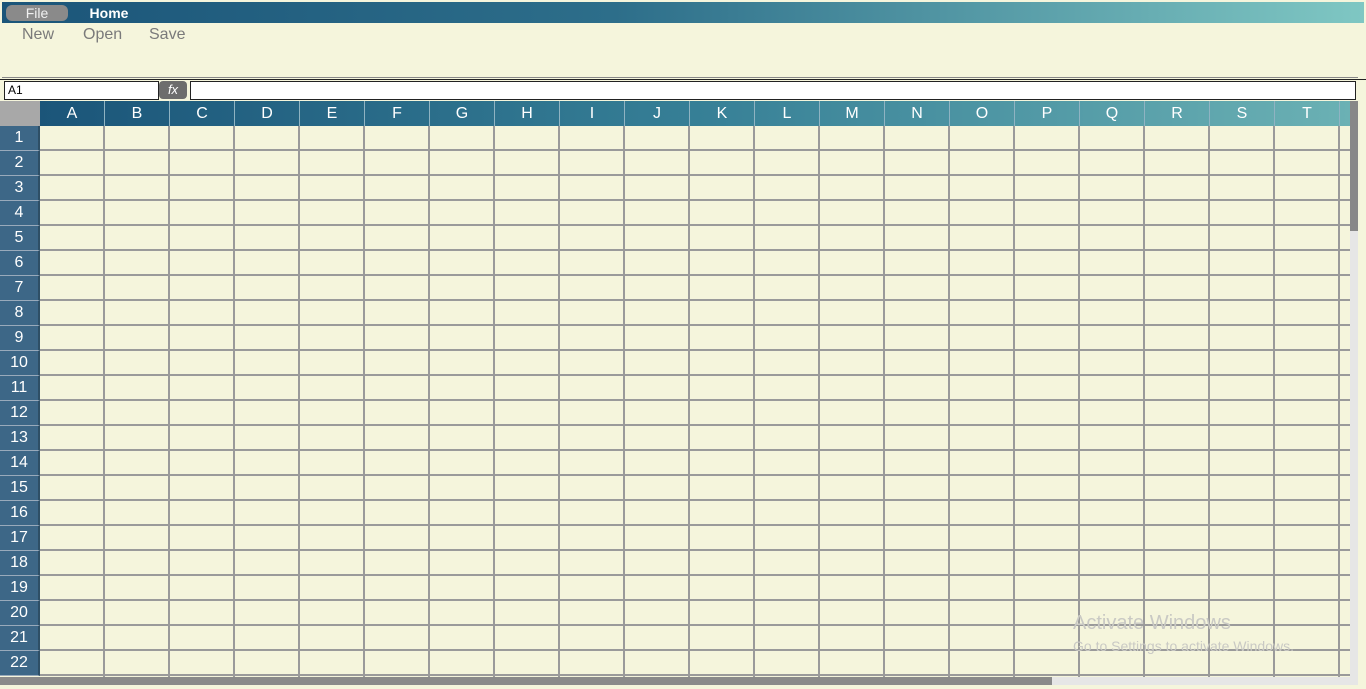 Image resolution: width=1366 pixels, height=689 pixels. Describe the element at coordinates (37, 13) in the screenshot. I see `menu-tab-file: File` at that location.